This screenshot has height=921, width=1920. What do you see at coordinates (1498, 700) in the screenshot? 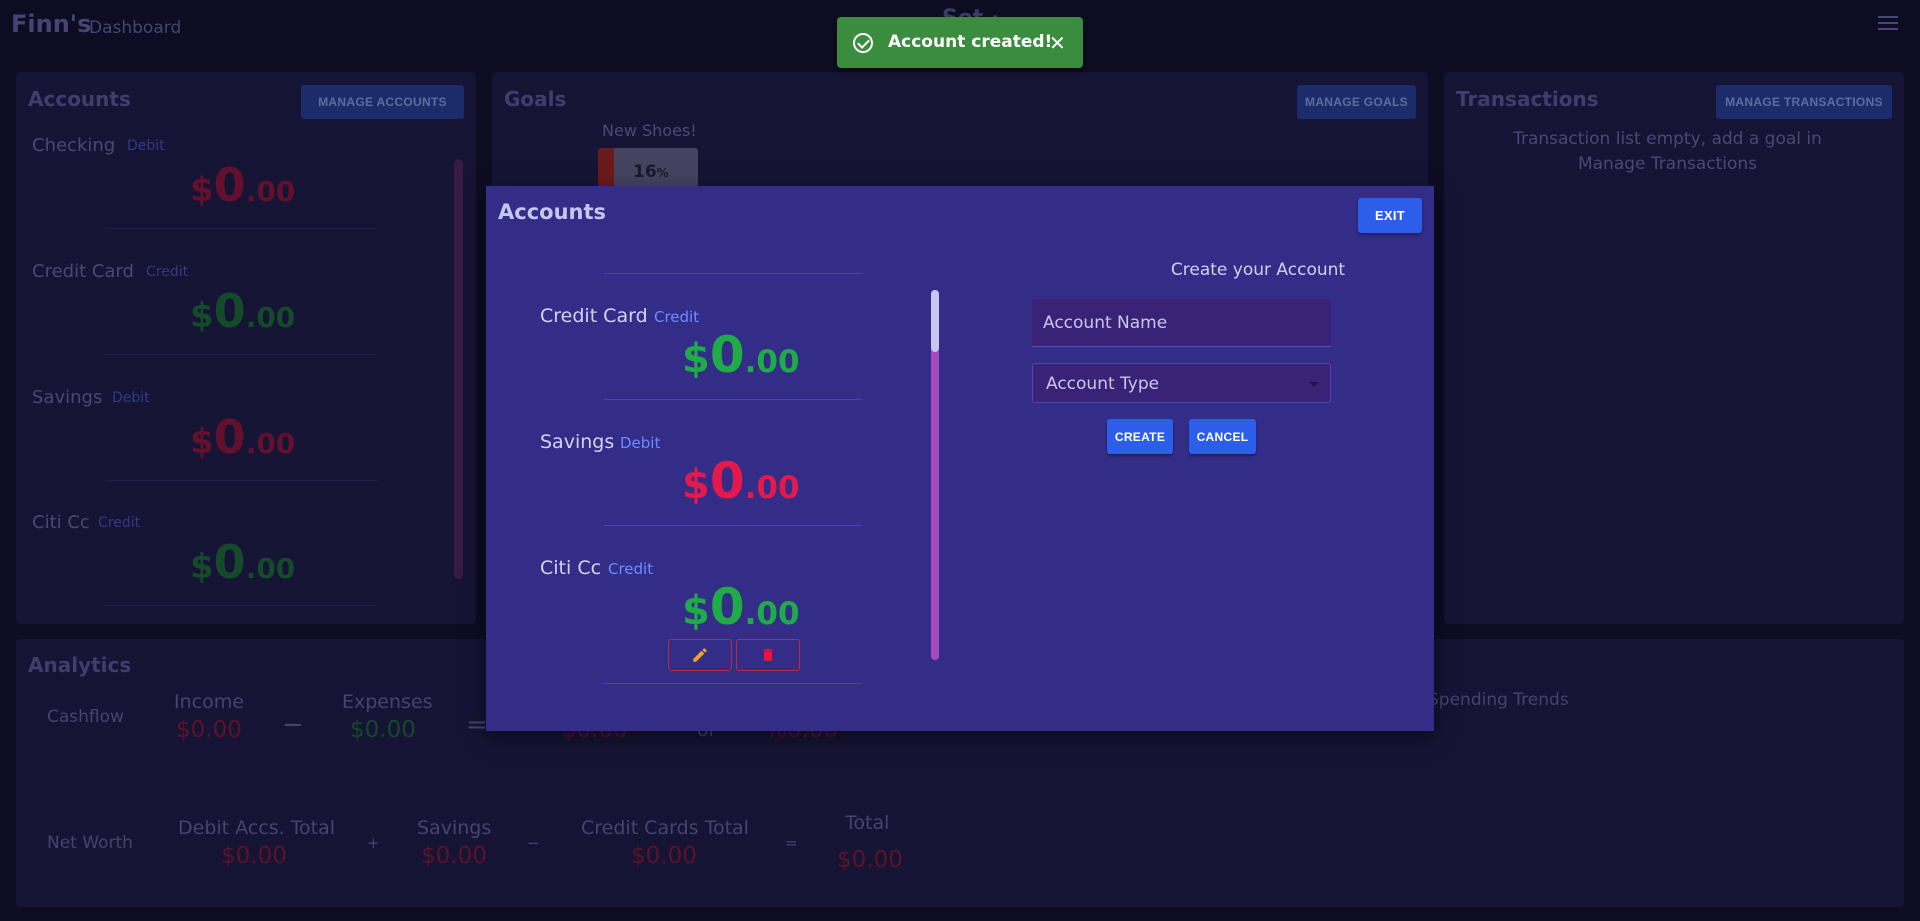
I see `spending-trends-label: Spending Trends` at bounding box center [1498, 700].